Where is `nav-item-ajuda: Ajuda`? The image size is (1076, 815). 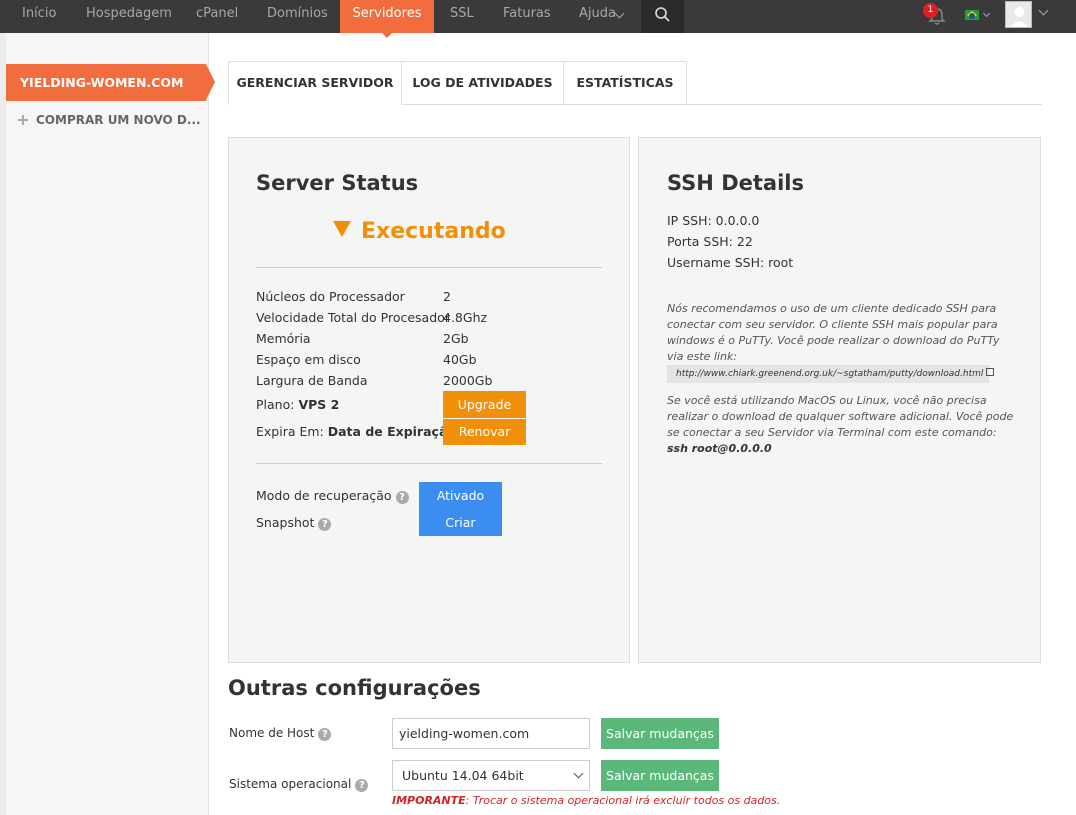 nav-item-ajuda: Ajuda is located at coordinates (597, 16).